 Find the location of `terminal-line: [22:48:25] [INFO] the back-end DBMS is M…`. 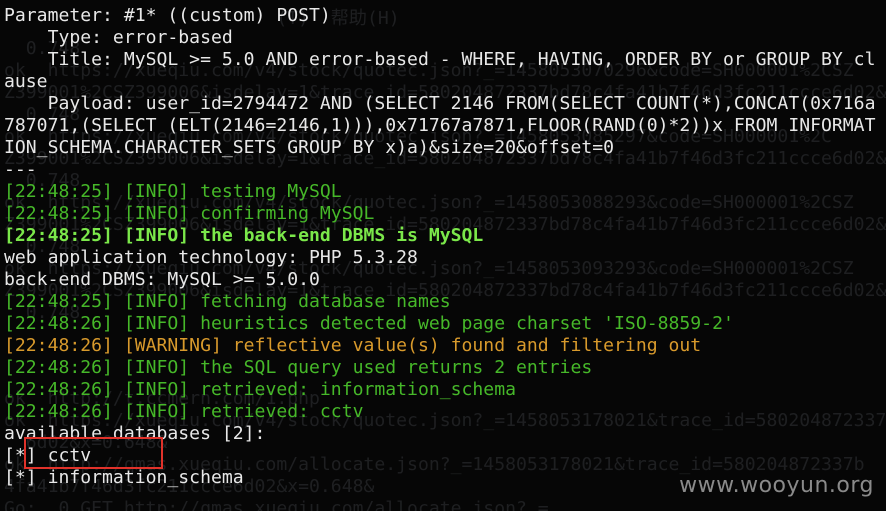

terminal-line: [22:48:25] [INFO] the back-end DBMS is M… is located at coordinates (244, 235).